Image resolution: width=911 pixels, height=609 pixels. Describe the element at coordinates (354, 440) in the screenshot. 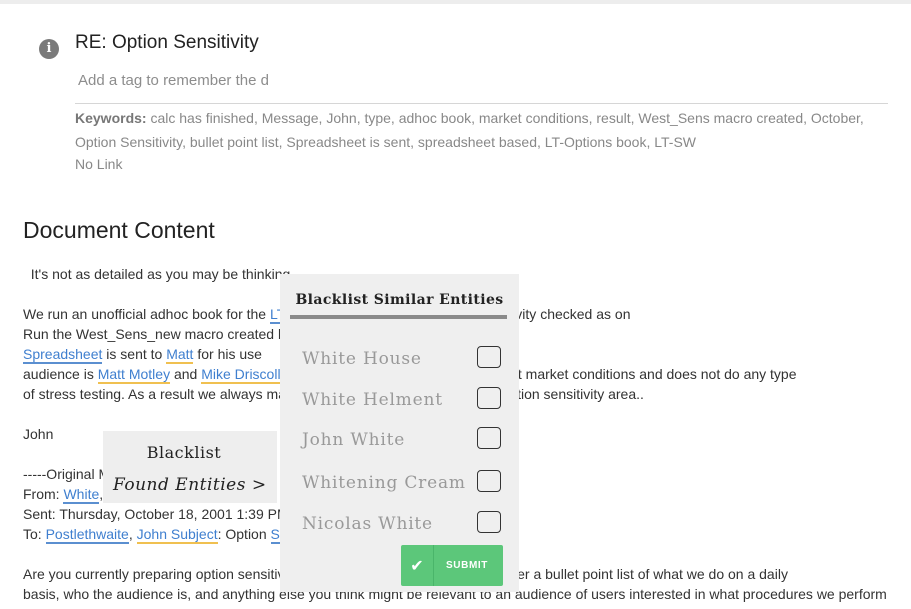

I see `entity-option-label: John White` at that location.